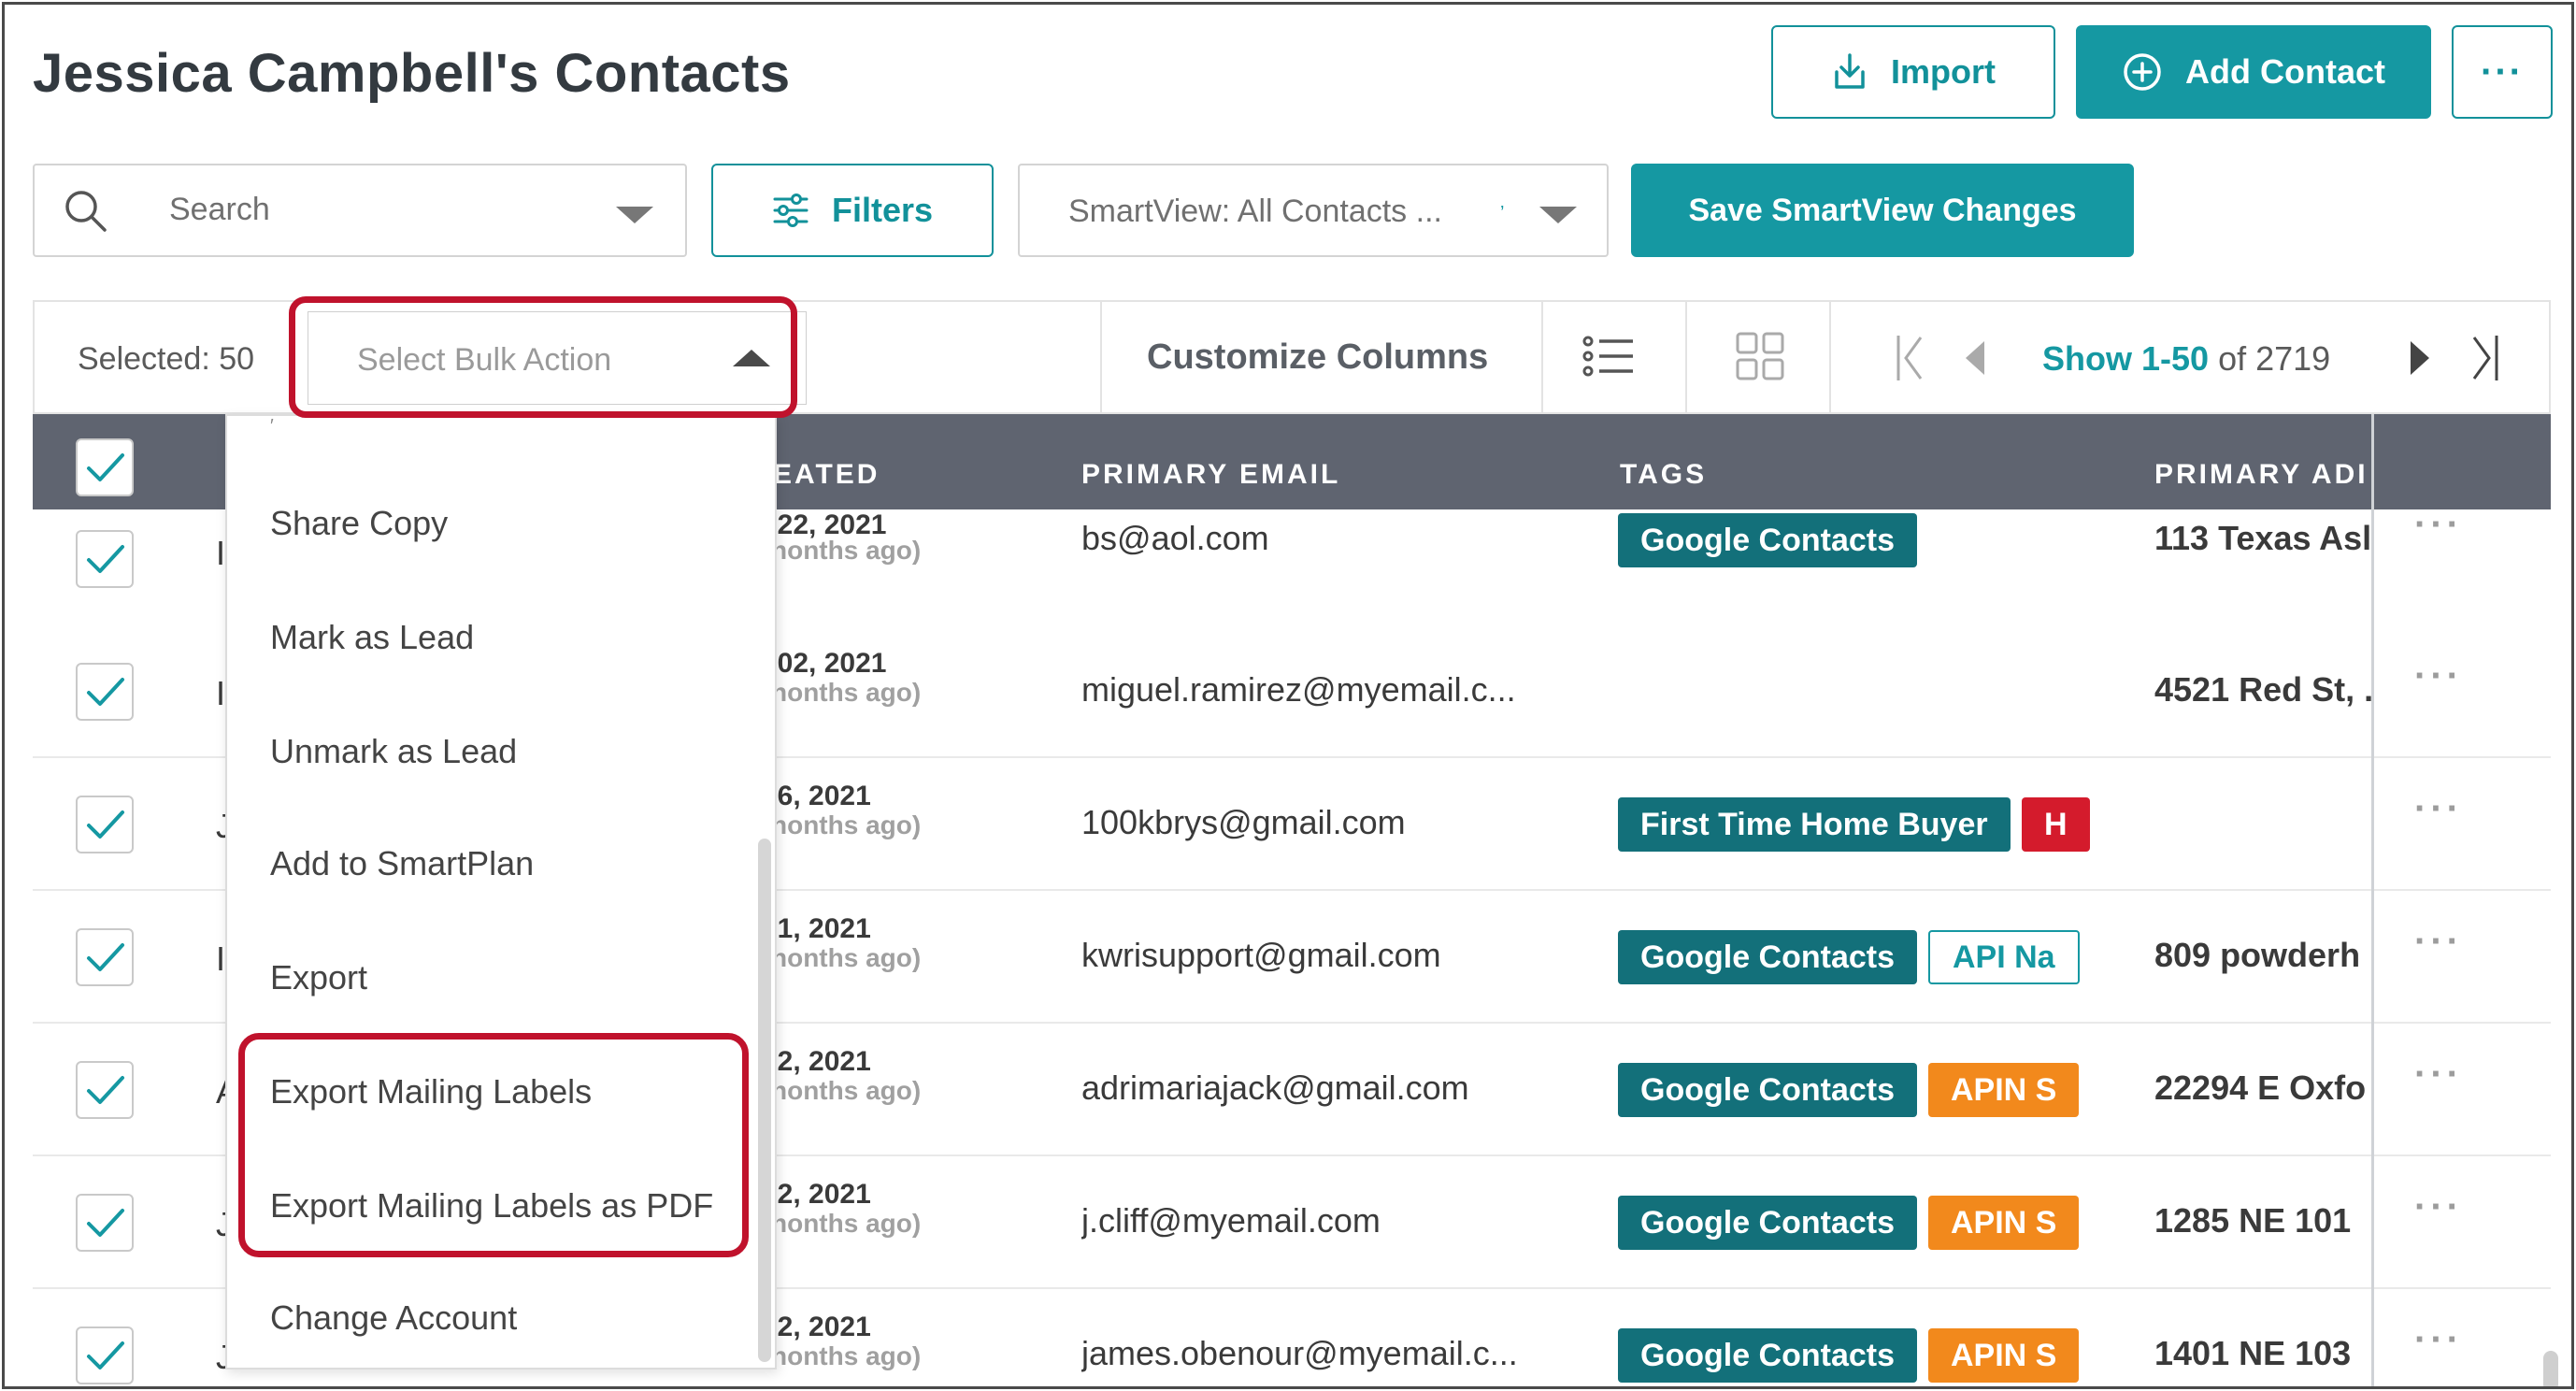 The image size is (2576, 1391). I want to click on smartview-select: SmartView: All Contacts ... ’, so click(1313, 210).